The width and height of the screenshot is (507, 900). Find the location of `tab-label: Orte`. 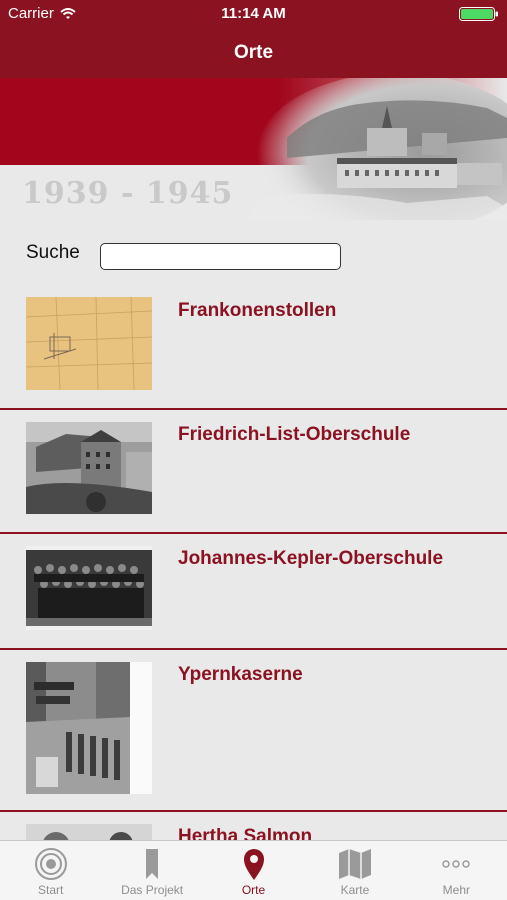

tab-label: Orte is located at coordinates (253, 890).